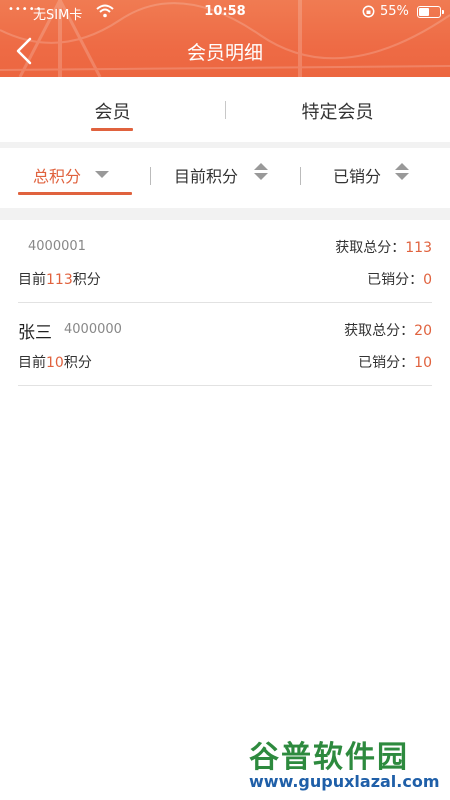  Describe the element at coordinates (427, 280) in the screenshot. I see `sold-value: 0` at that location.